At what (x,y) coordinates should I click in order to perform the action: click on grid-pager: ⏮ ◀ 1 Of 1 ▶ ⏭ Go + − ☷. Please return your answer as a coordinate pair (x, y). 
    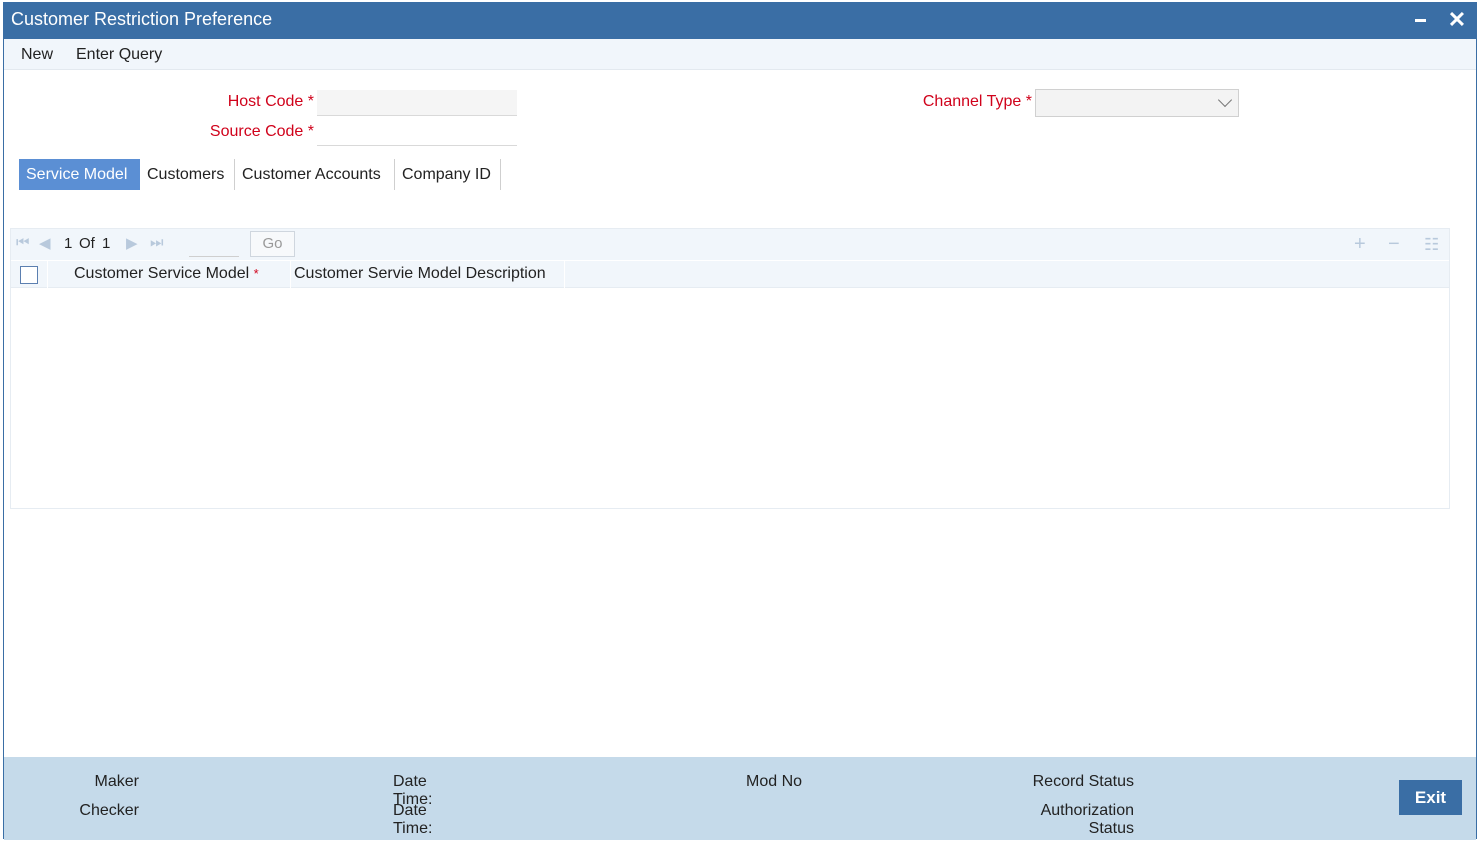
    Looking at the image, I should click on (730, 244).